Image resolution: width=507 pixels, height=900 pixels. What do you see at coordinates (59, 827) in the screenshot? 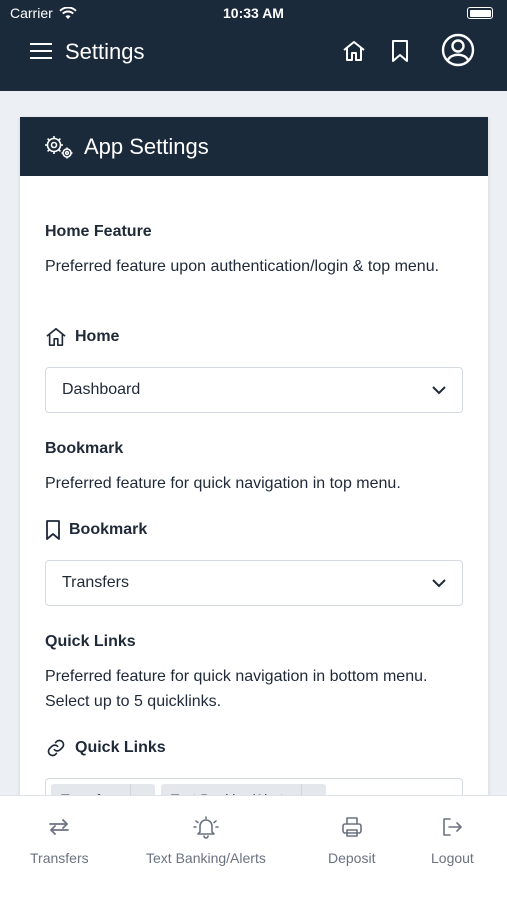
I see `transfers-icon` at bounding box center [59, 827].